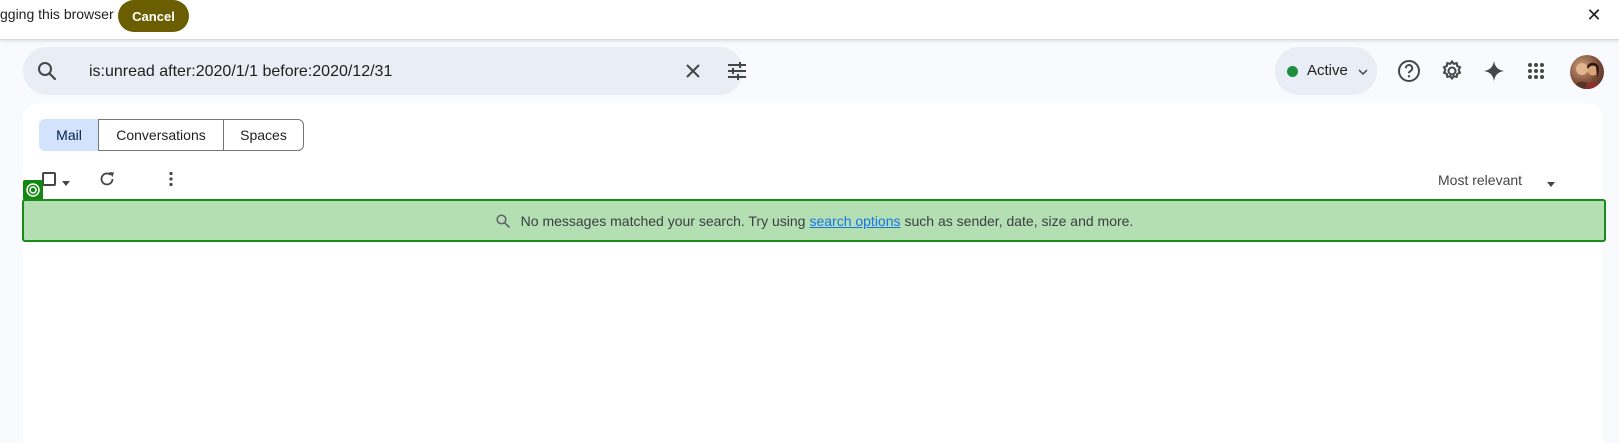 This screenshot has width=1619, height=443. I want to click on status-dot-icon, so click(1292, 71).